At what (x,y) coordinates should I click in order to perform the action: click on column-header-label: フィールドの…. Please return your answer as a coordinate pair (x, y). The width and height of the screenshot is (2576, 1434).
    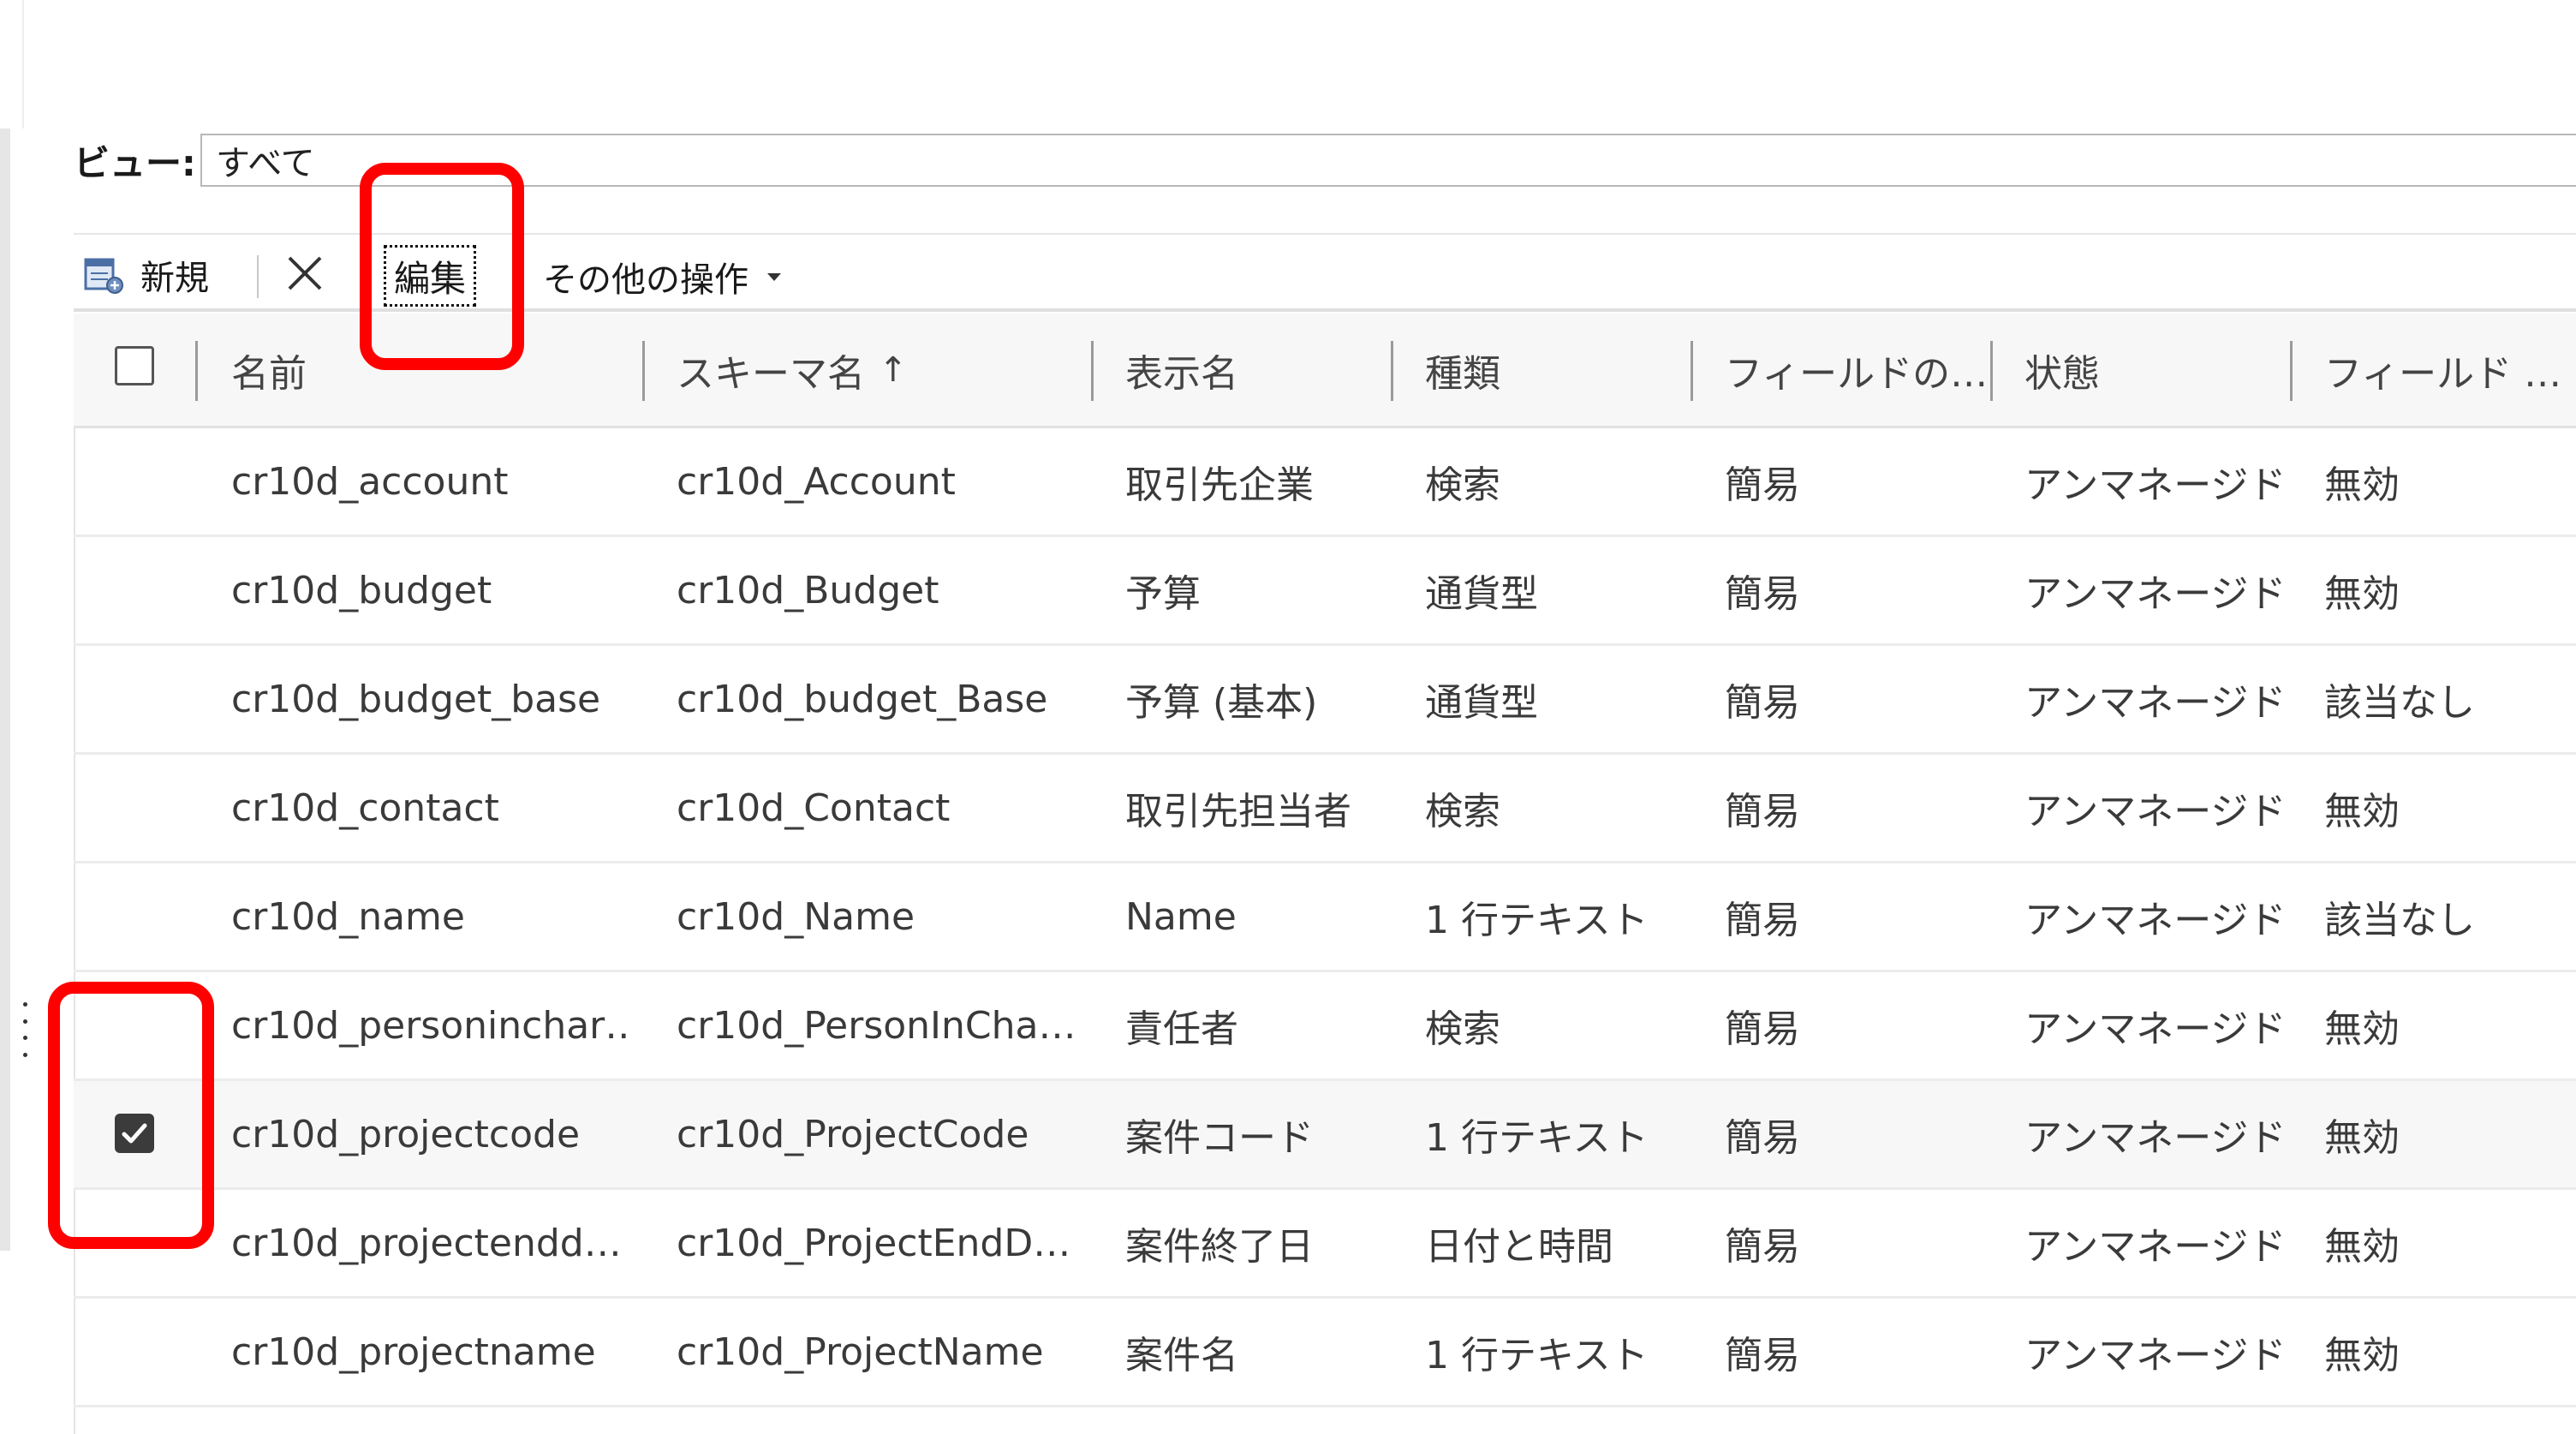
    Looking at the image, I should click on (1857, 373).